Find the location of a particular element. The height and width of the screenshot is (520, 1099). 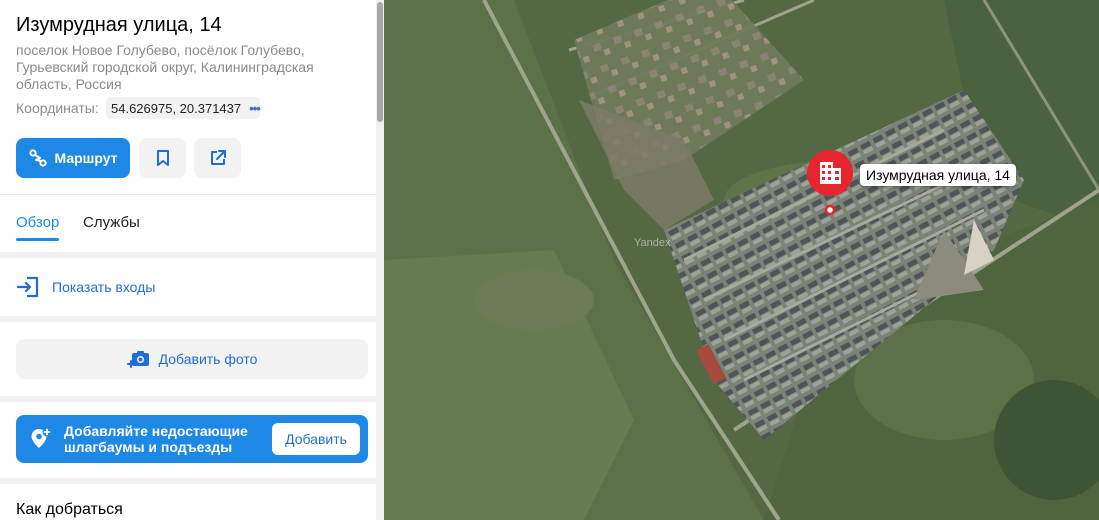

camera-plus-icon is located at coordinates (137, 359).